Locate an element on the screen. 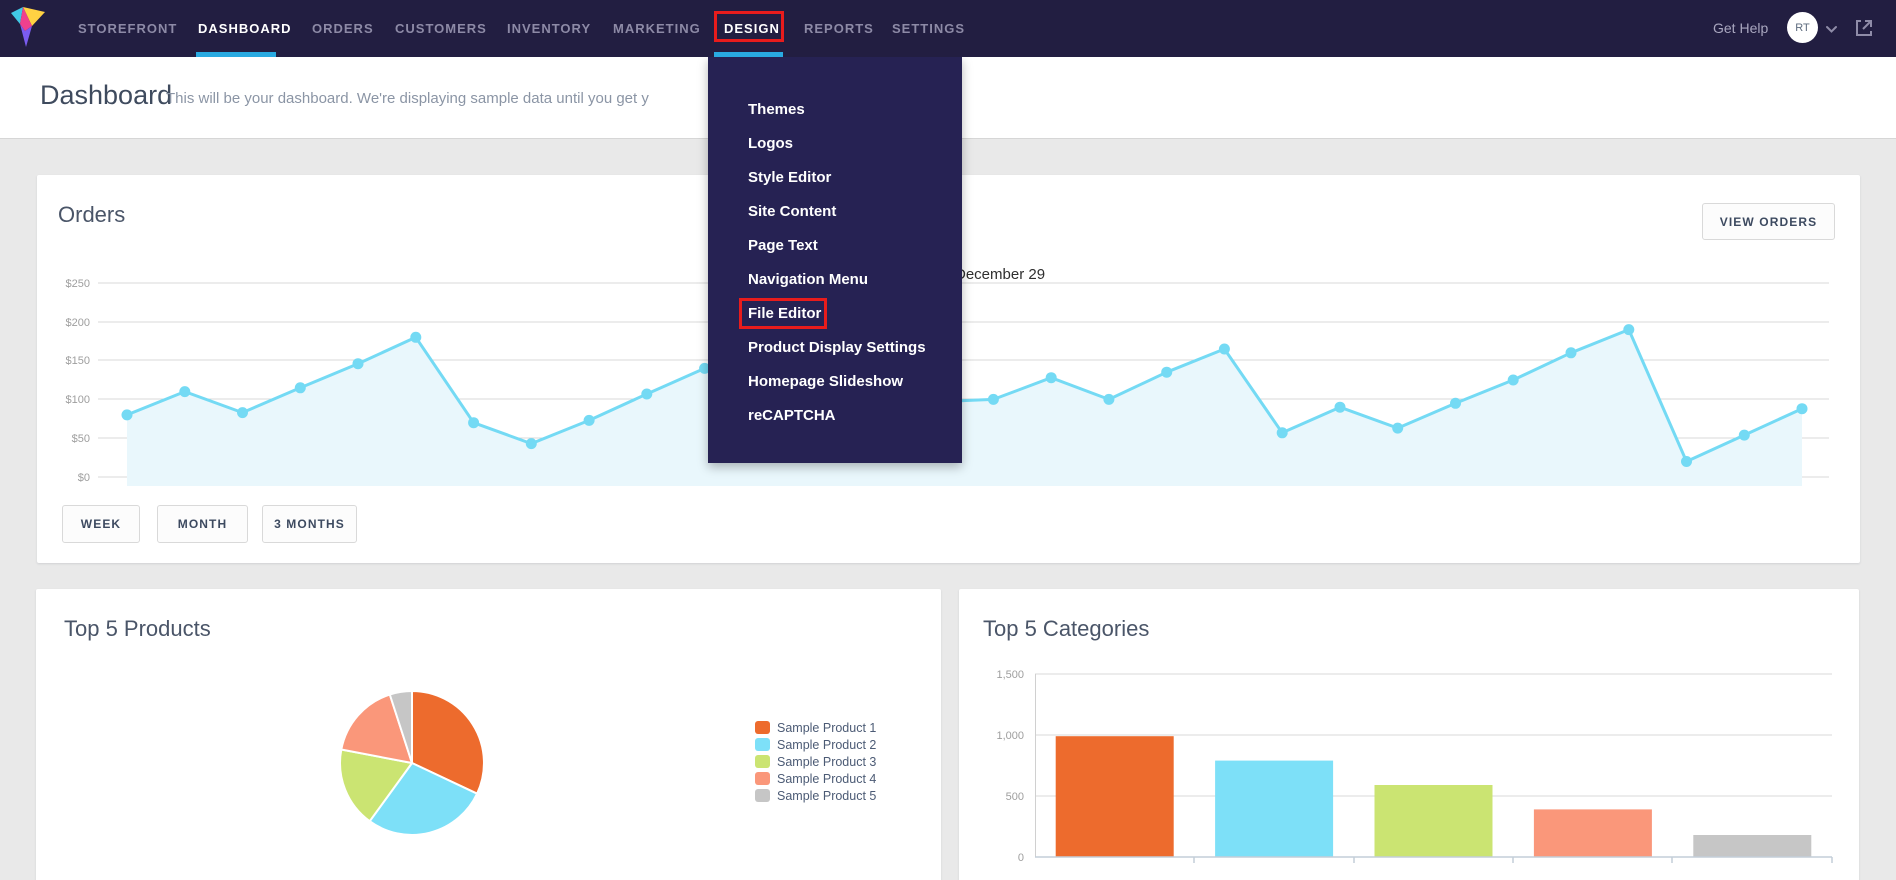 Image resolution: width=1896 pixels, height=880 pixels. get-help-link: Get Help is located at coordinates (1740, 28).